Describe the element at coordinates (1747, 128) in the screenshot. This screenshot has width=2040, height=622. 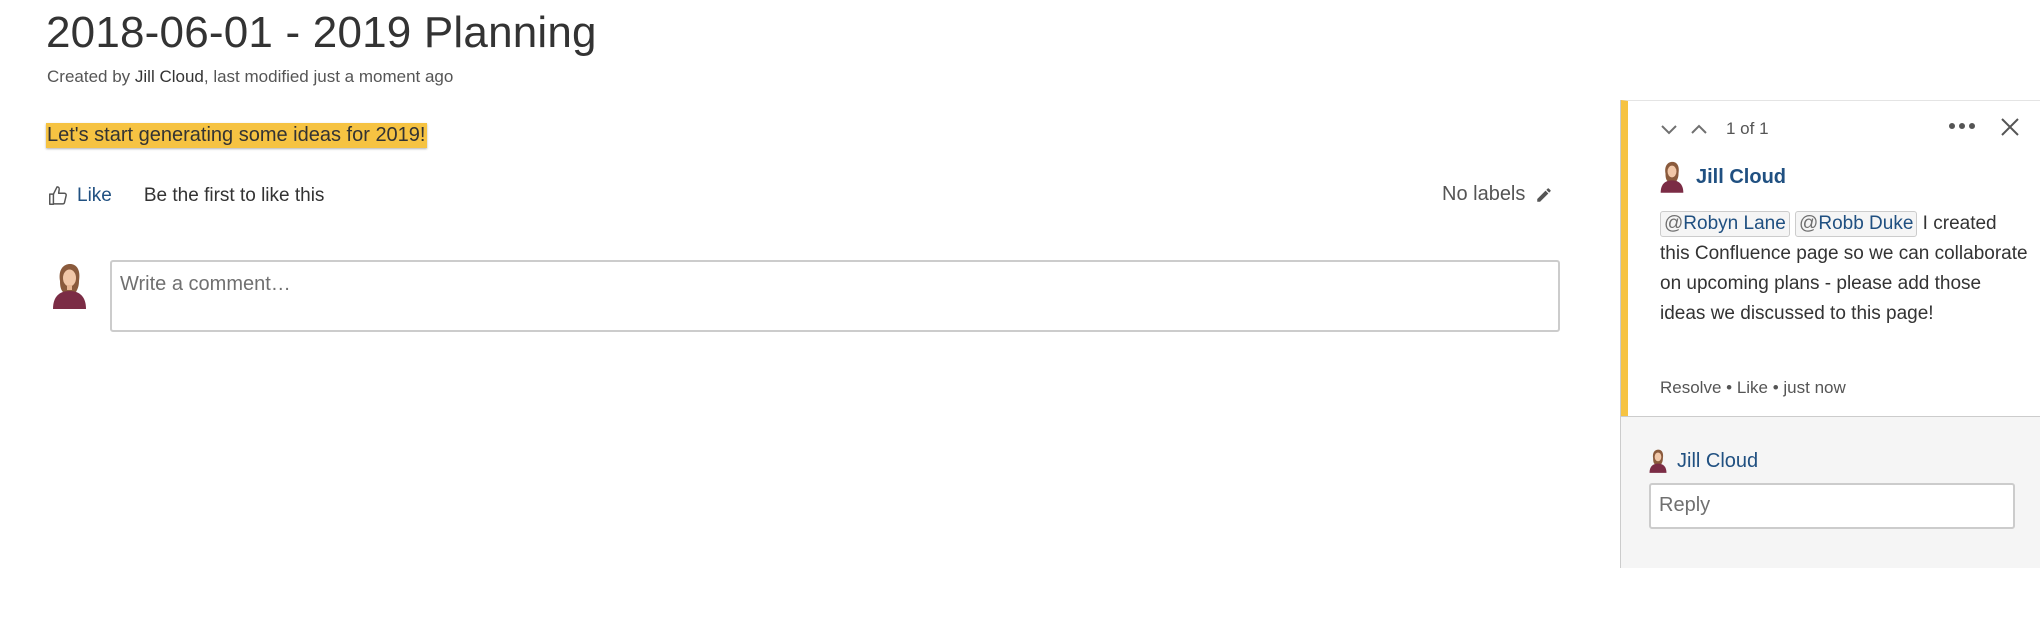
I see `comment-counter: 1 of 1` at that location.